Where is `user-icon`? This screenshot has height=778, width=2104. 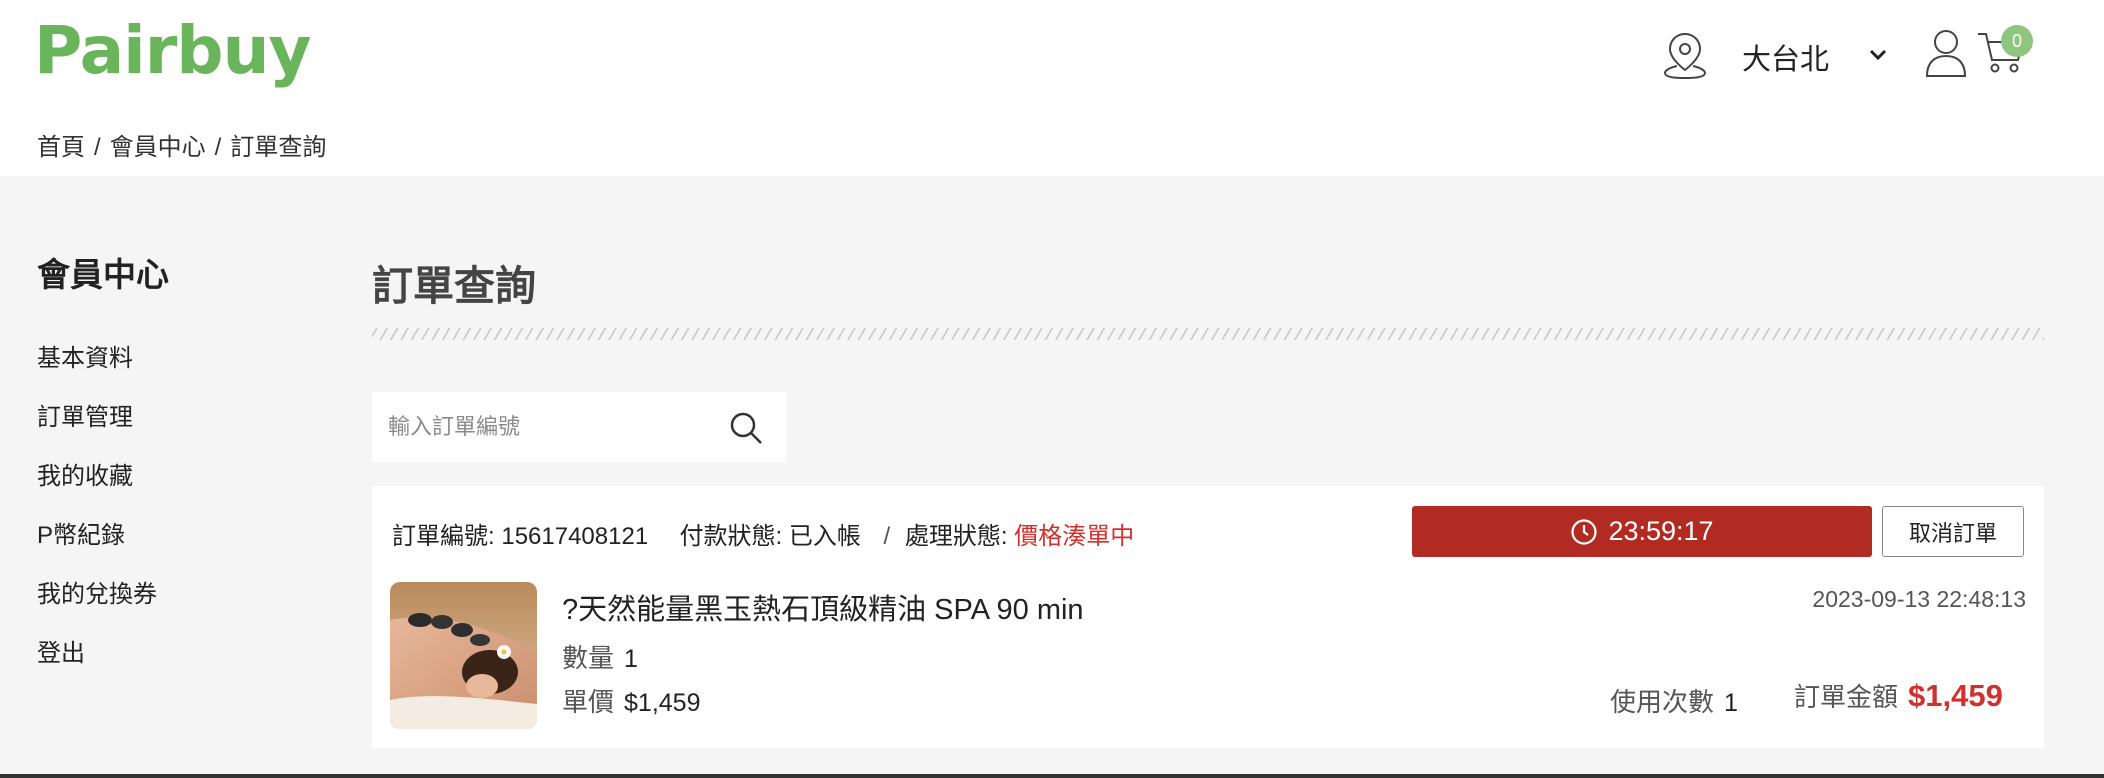 user-icon is located at coordinates (1946, 52).